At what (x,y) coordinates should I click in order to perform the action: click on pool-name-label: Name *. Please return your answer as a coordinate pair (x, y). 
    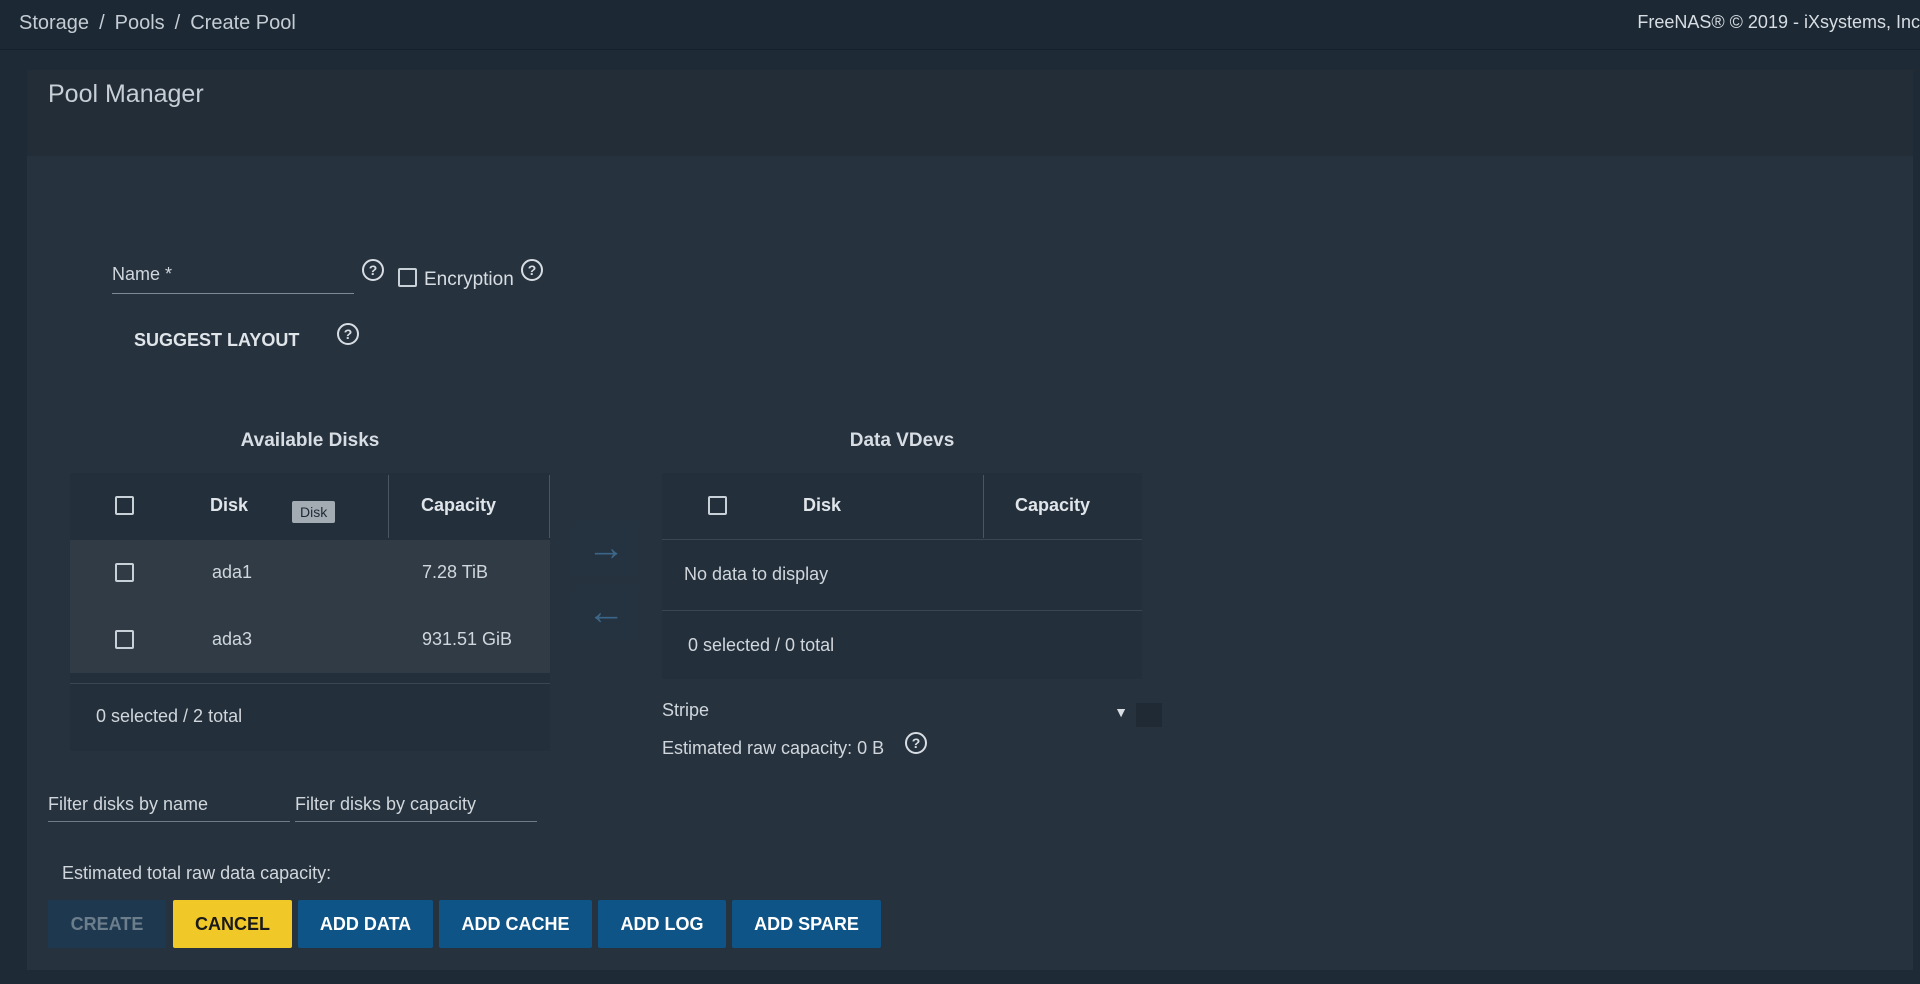
    Looking at the image, I should click on (142, 274).